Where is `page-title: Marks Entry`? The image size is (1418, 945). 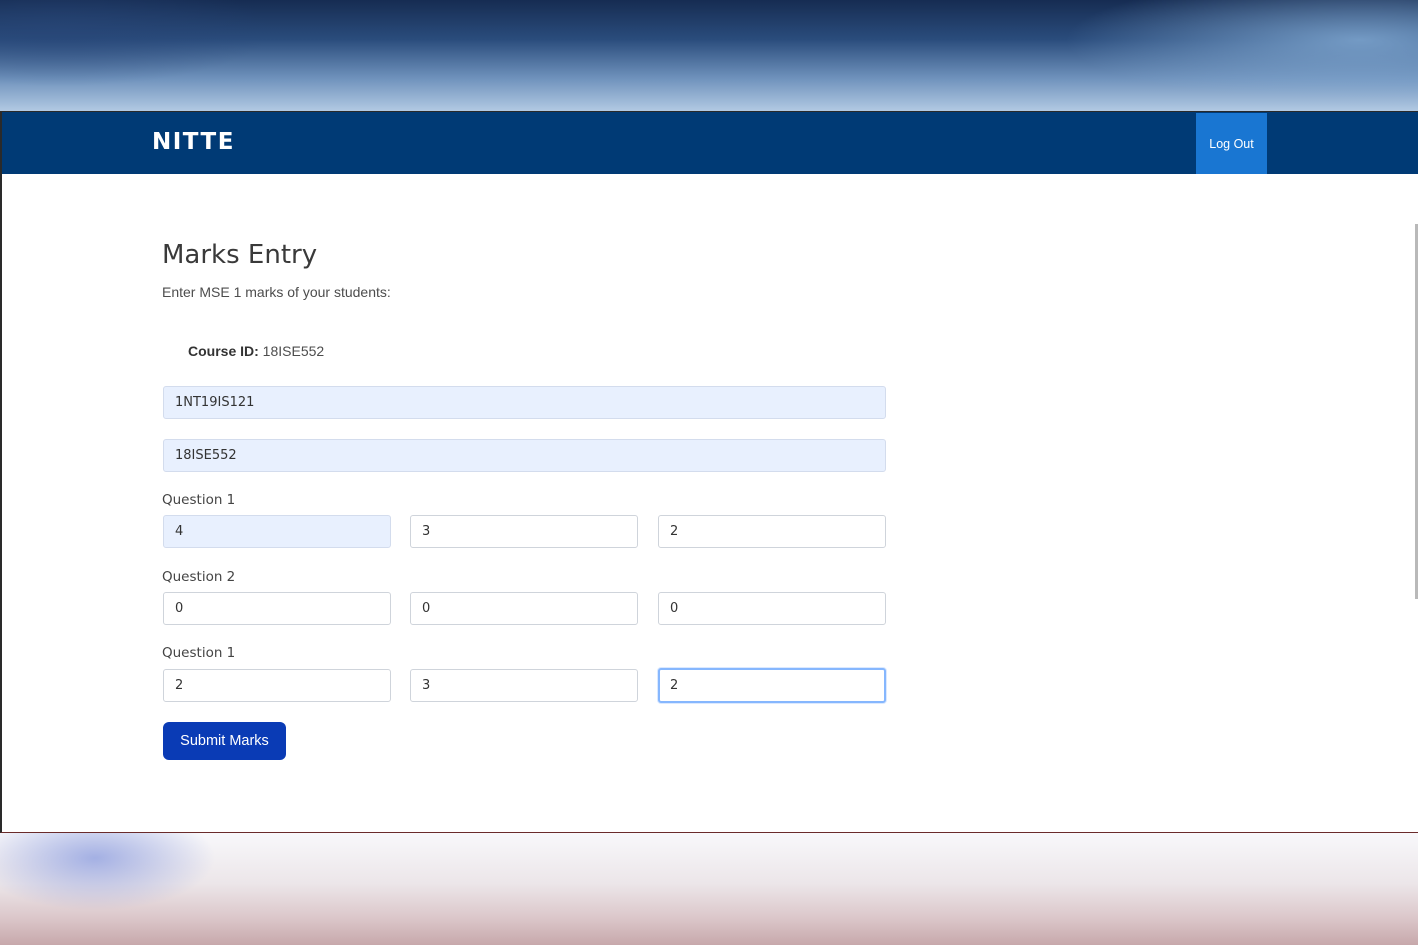 page-title: Marks Entry is located at coordinates (240, 255).